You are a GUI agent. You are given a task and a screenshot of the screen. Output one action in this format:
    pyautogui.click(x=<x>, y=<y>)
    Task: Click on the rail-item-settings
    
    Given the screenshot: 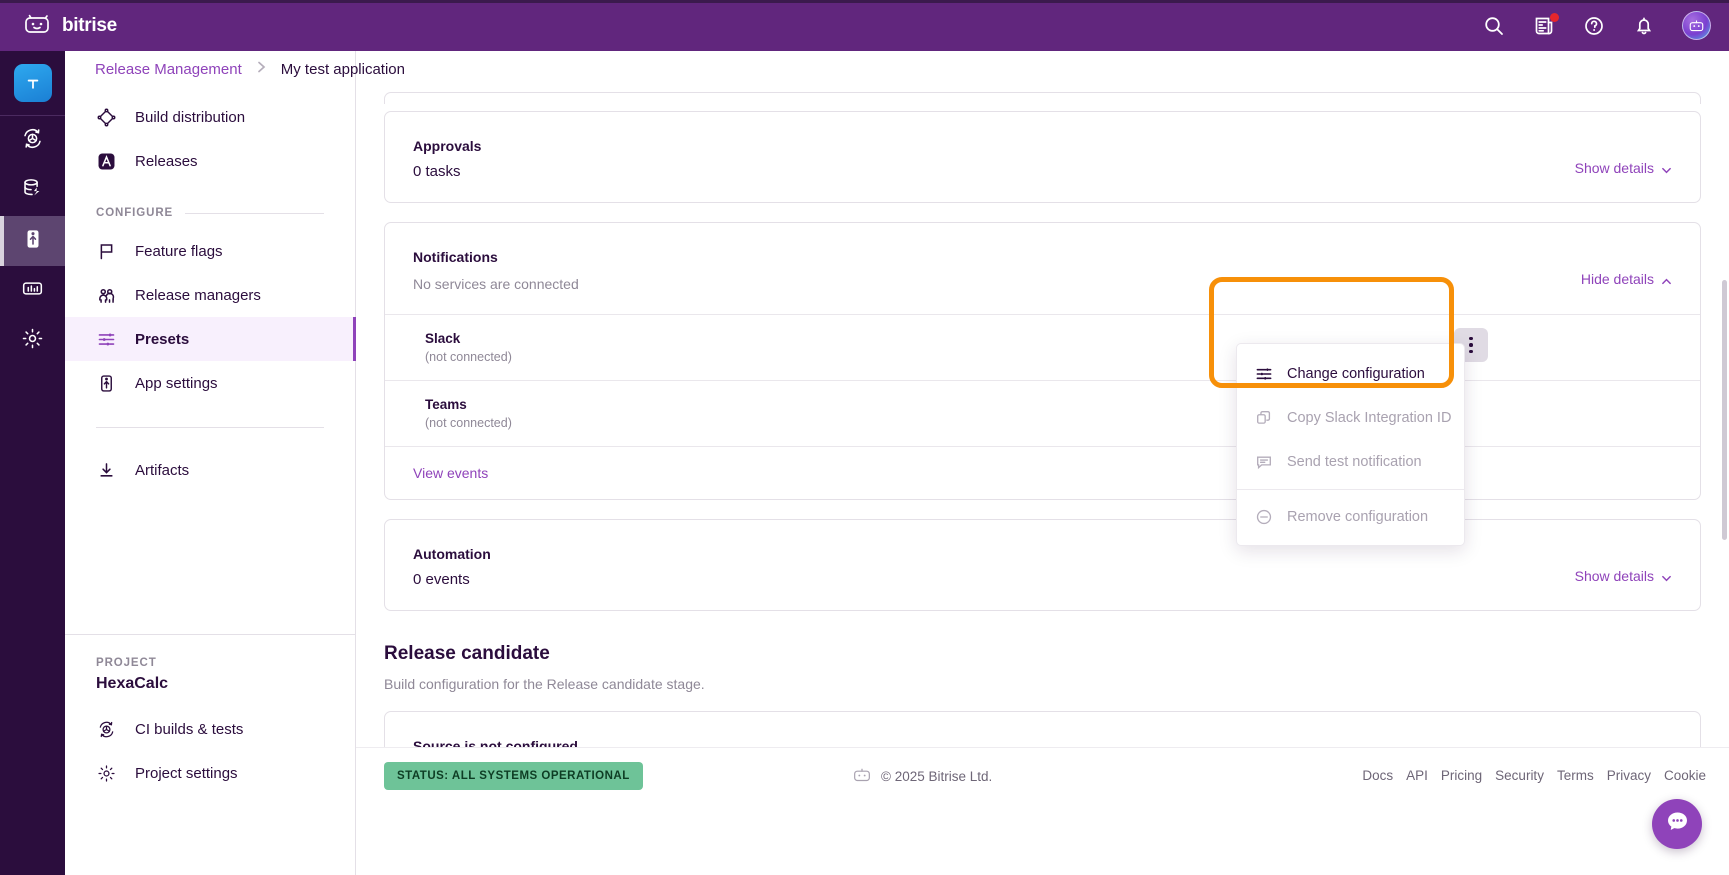 What is the action you would take?
    pyautogui.click(x=32, y=341)
    